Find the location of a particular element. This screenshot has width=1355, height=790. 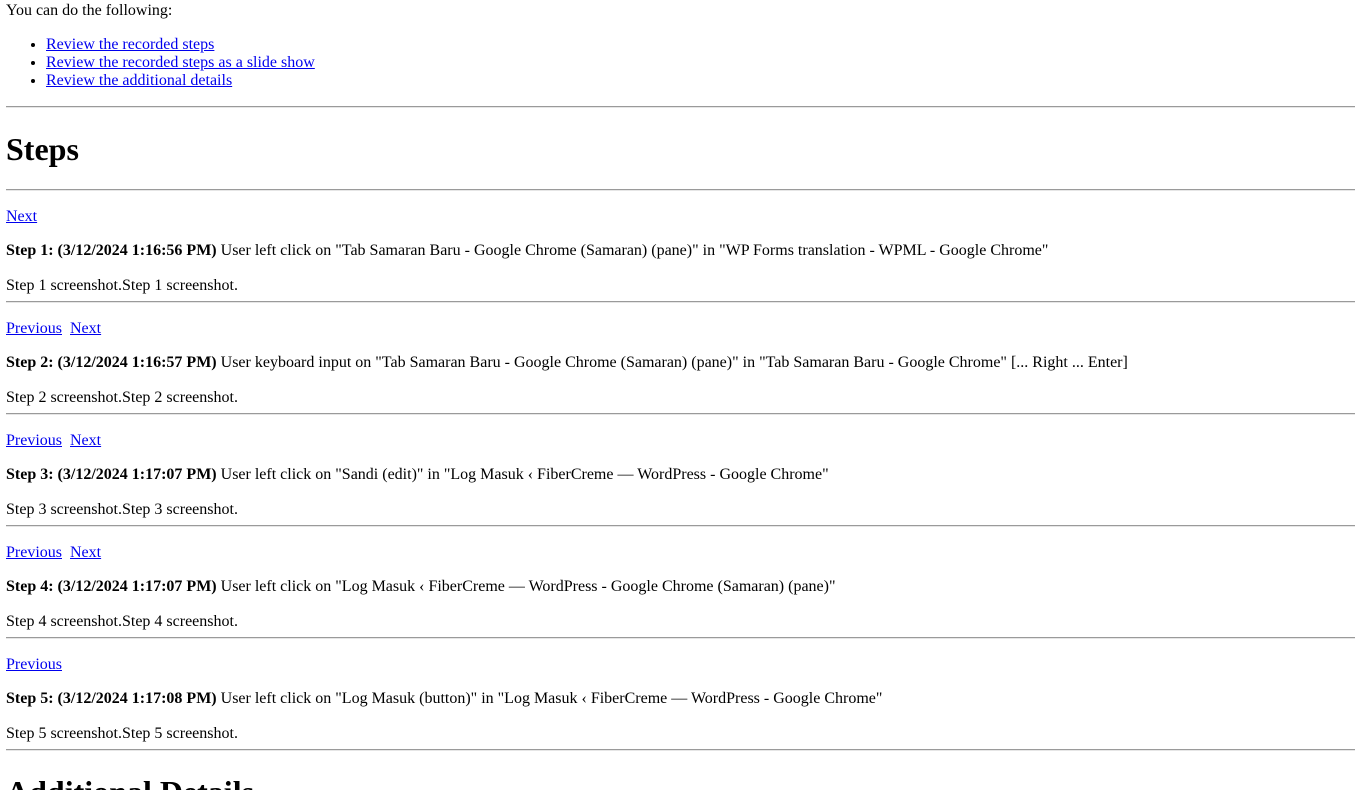

option-item: Review the additional details is located at coordinates (700, 81).